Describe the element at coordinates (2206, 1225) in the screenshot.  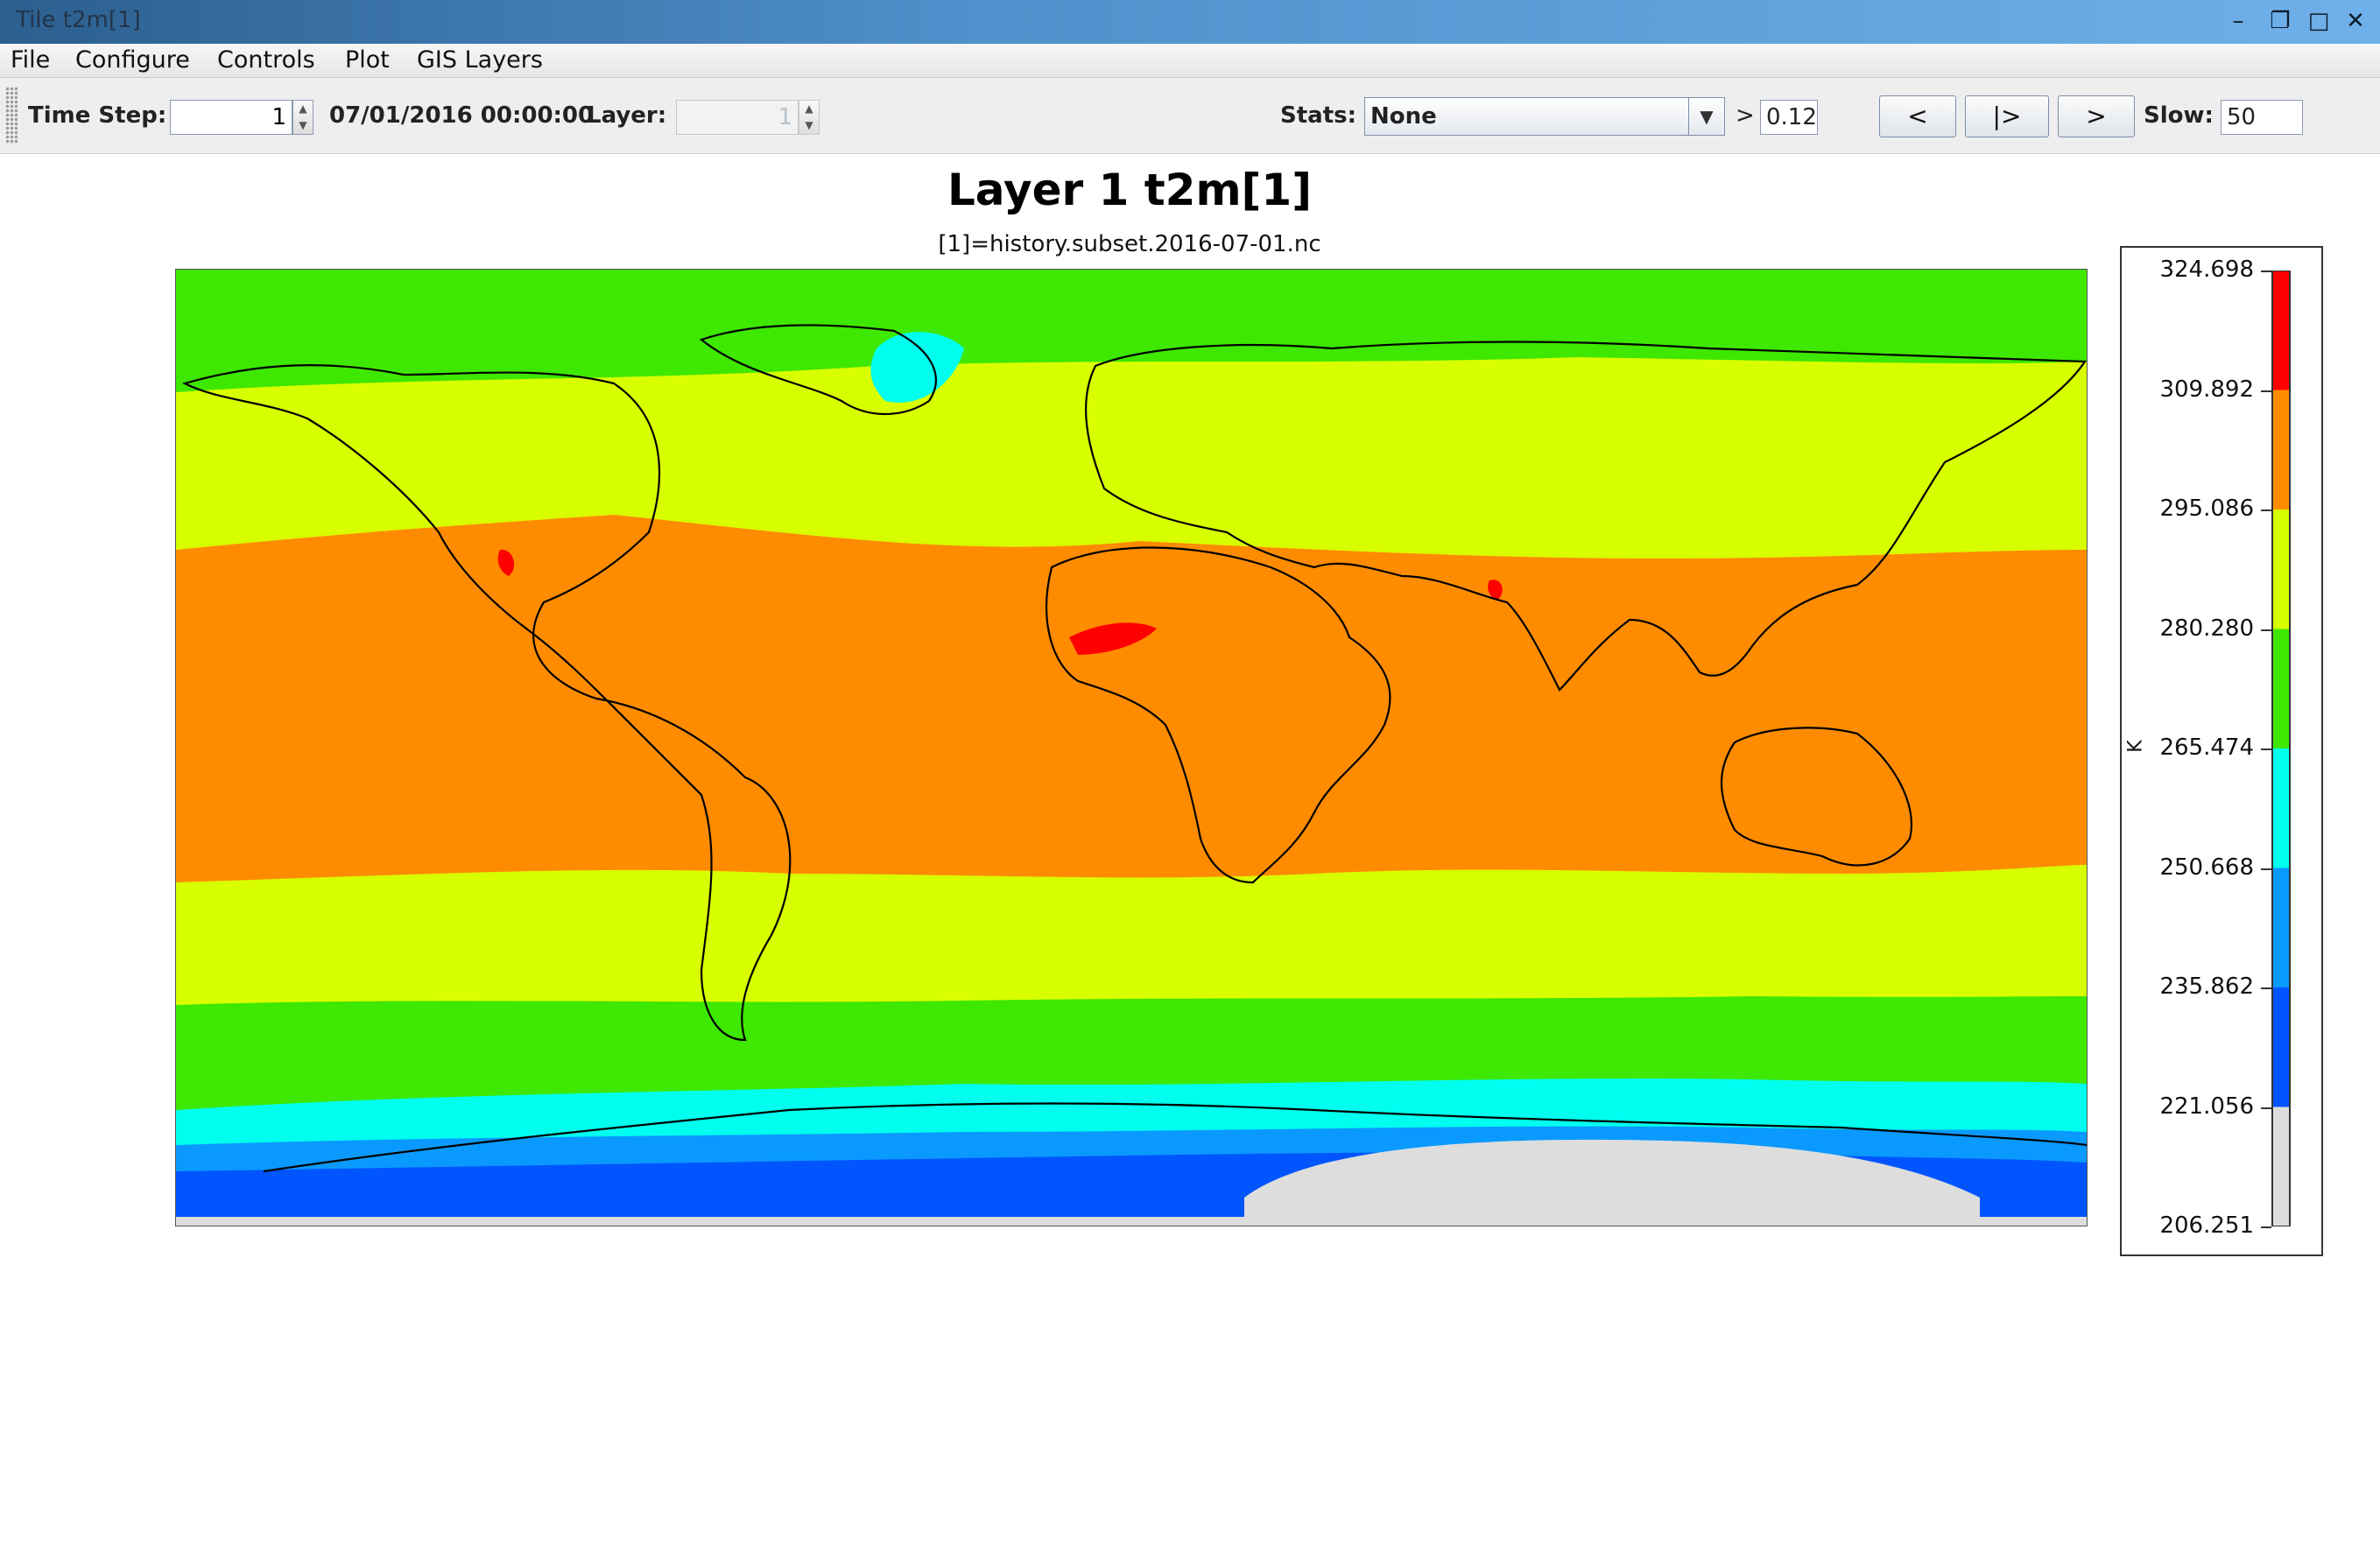
I see `legend-tick-label: 206.251` at that location.